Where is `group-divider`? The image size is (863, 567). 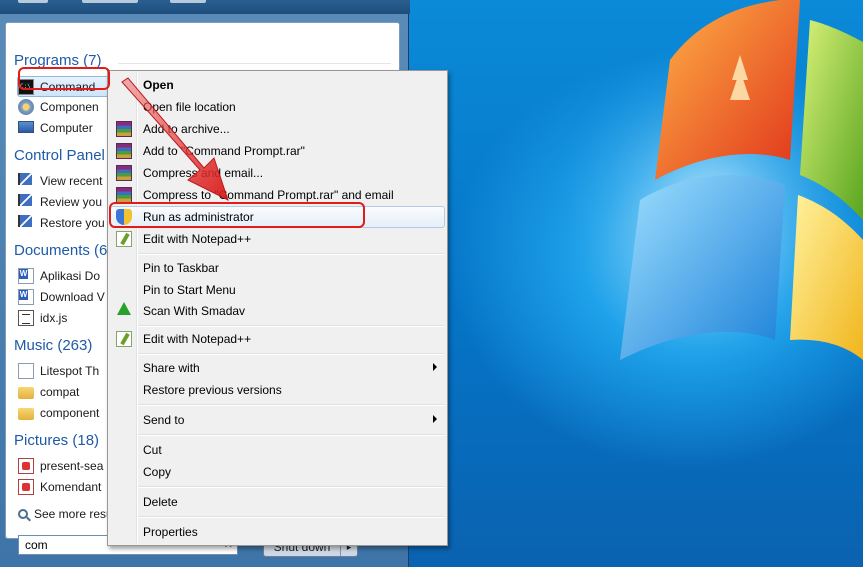 group-divider is located at coordinates (254, 63).